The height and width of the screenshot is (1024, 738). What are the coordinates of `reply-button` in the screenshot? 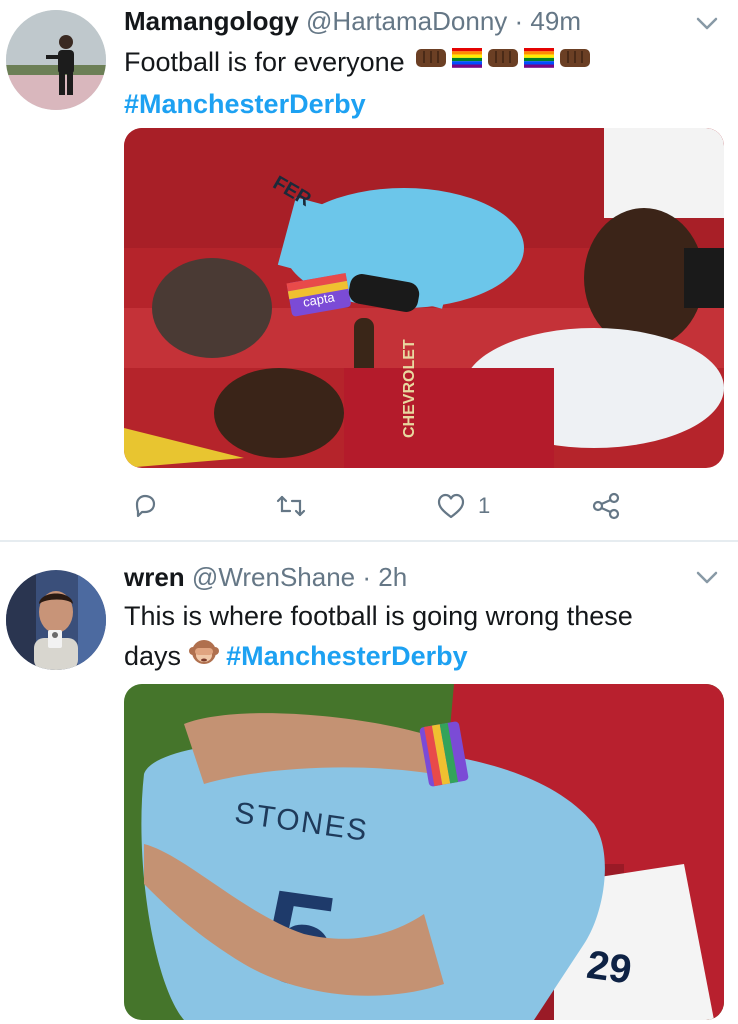 It's located at (145, 506).